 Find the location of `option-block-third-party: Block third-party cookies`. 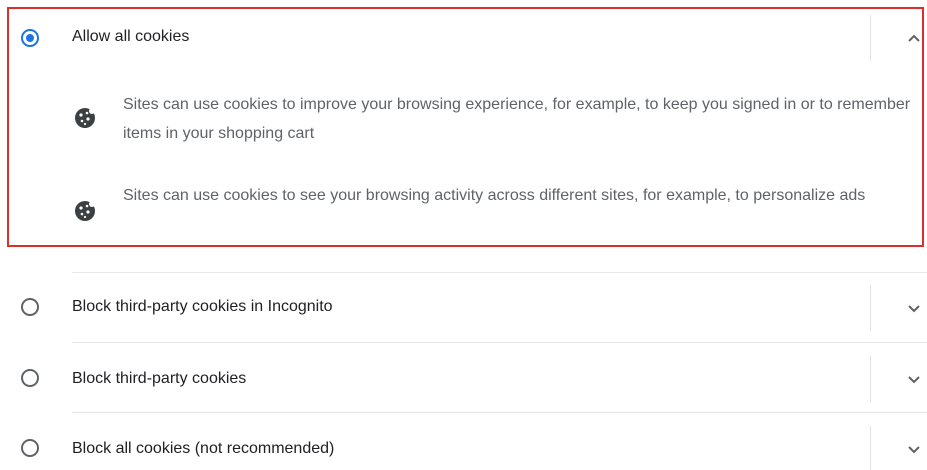

option-block-third-party: Block third-party cookies is located at coordinates (463, 378).